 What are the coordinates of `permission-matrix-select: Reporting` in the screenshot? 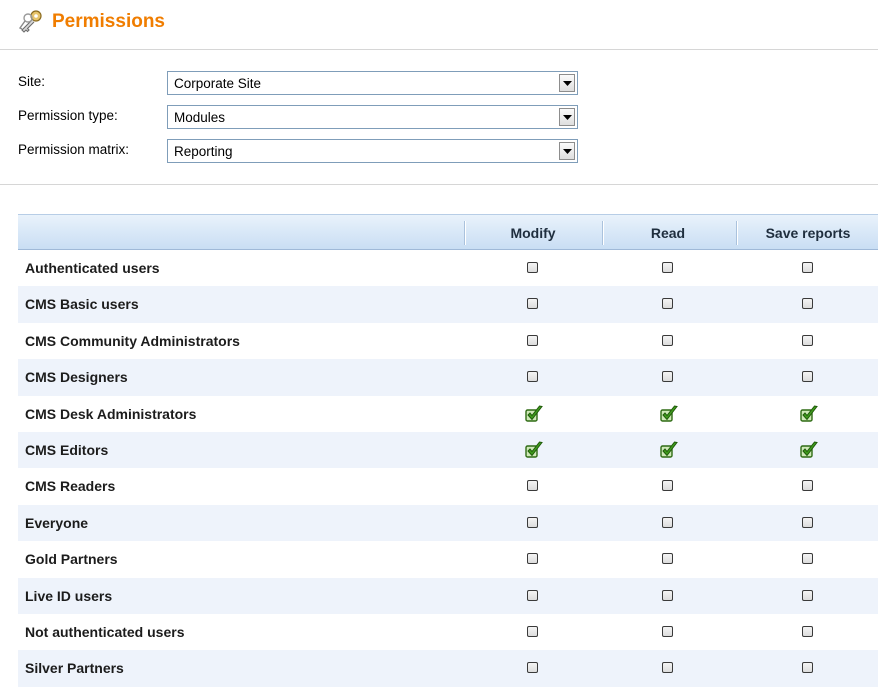 It's located at (372, 151).